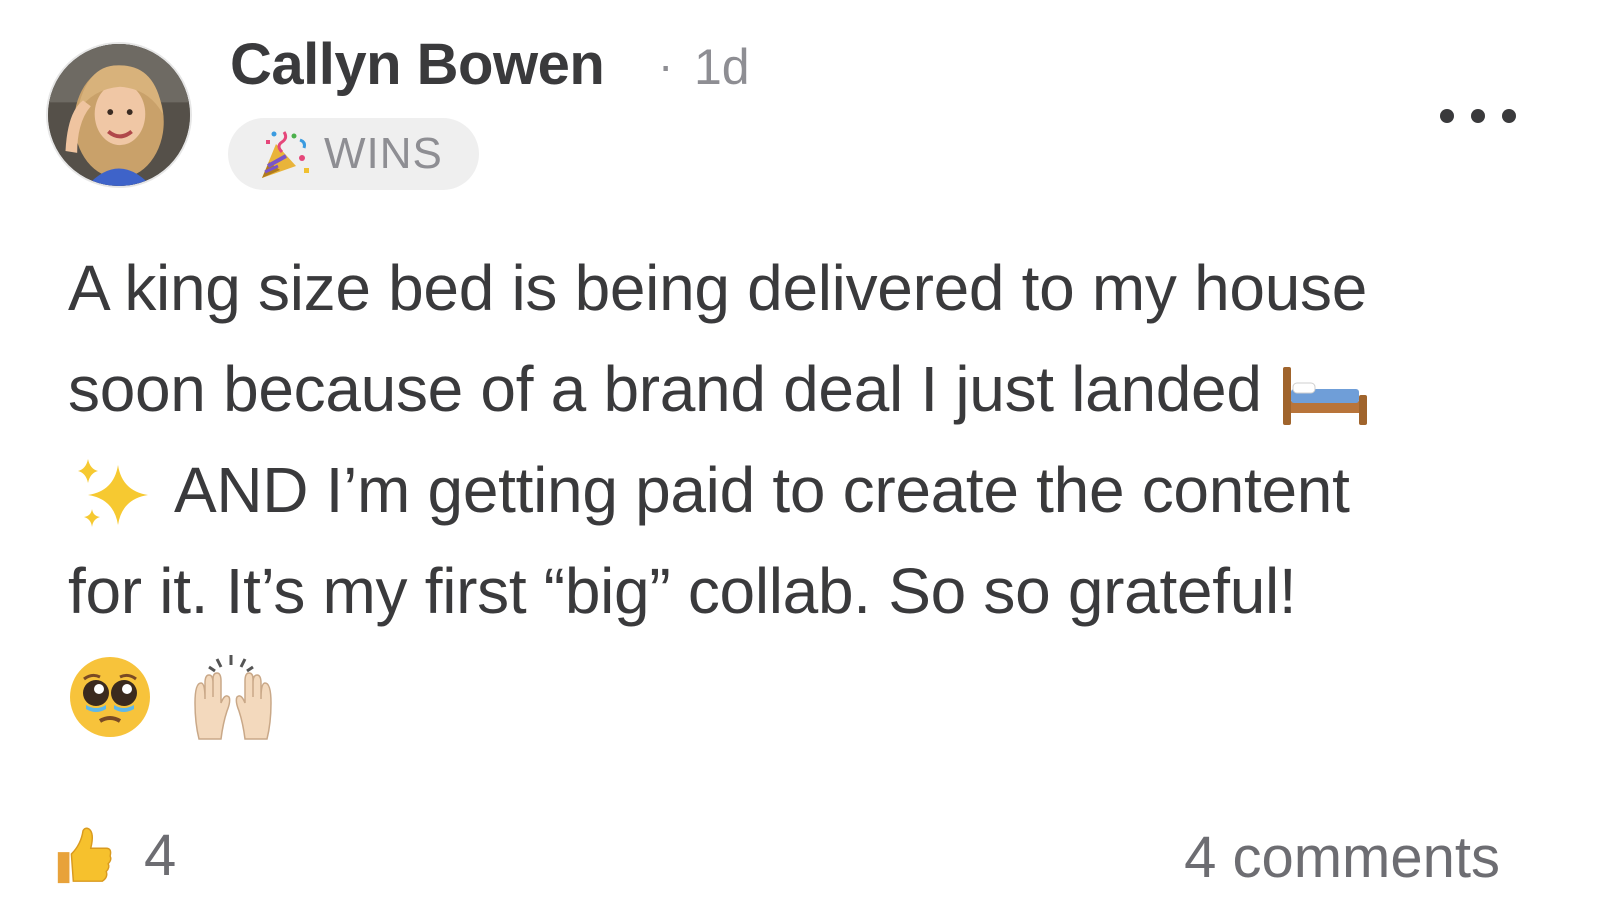 The image size is (1600, 922). What do you see at coordinates (417, 65) in the screenshot?
I see `author-name: Callyn Bowen` at bounding box center [417, 65].